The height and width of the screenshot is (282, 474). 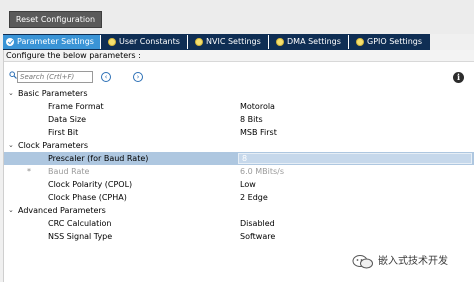 I want to click on param-name: First Bit, so click(x=63, y=132).